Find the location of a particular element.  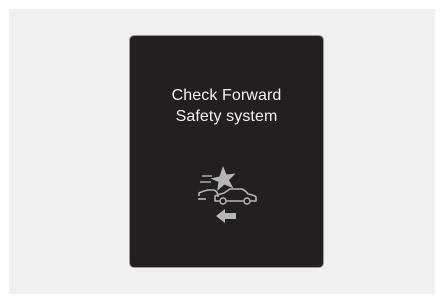

impact-star-icon is located at coordinates (223, 178).